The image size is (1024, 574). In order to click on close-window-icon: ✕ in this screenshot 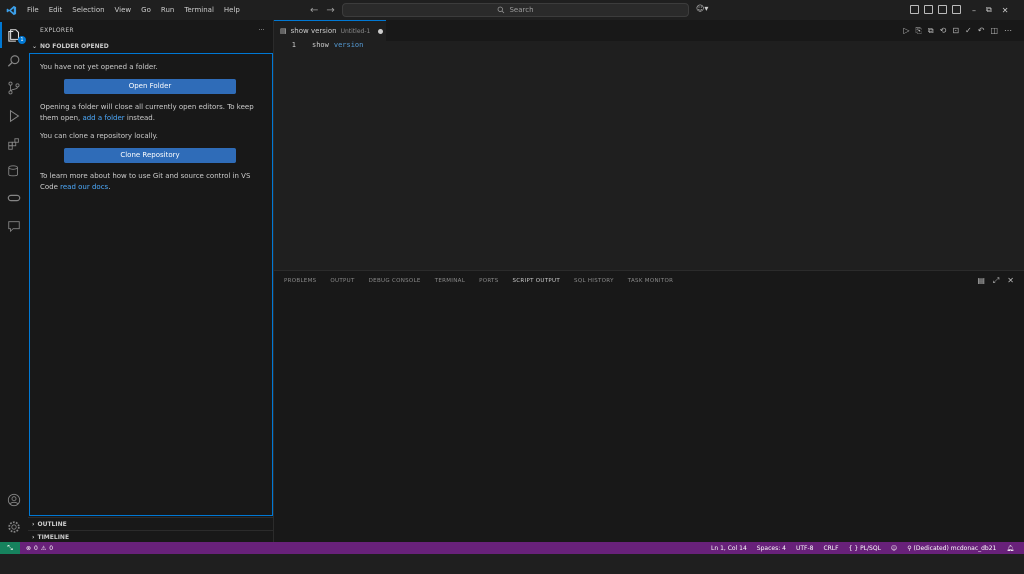, I will do `click(1005, 10)`.